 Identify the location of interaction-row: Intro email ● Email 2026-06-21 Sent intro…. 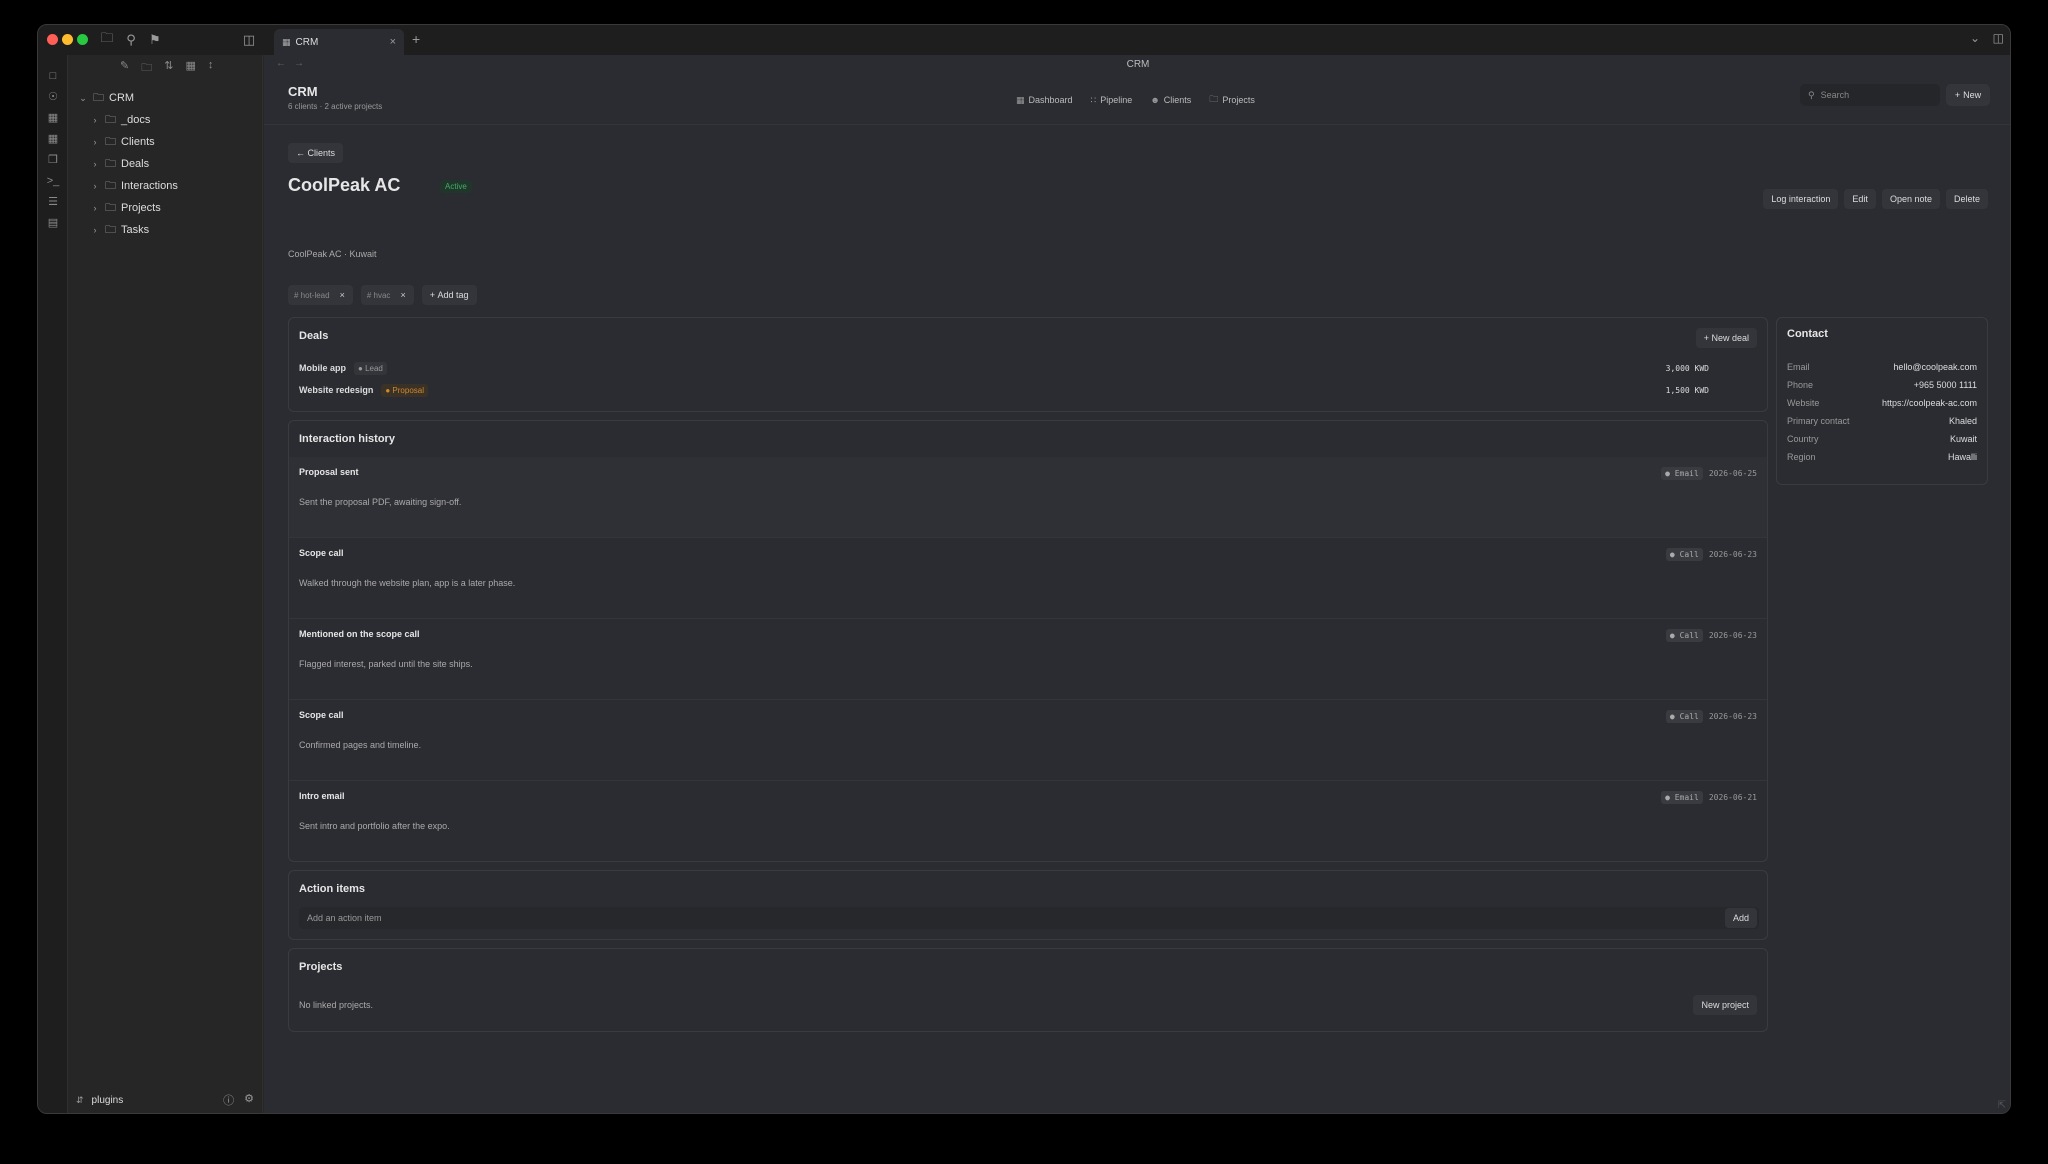
(1028, 821).